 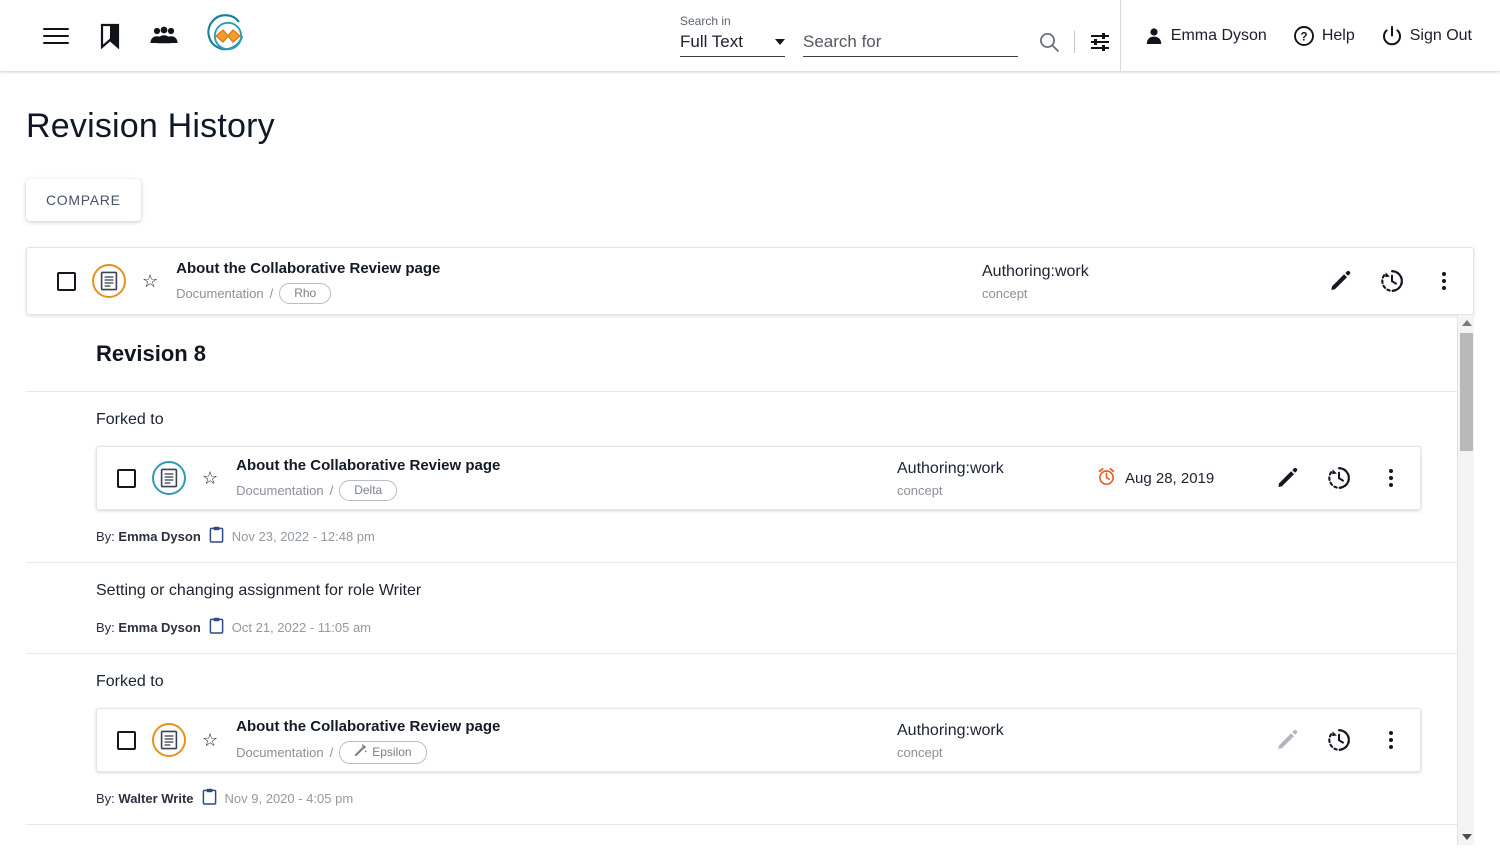 What do you see at coordinates (83, 200) in the screenshot?
I see `compare-button: COMPARE` at bounding box center [83, 200].